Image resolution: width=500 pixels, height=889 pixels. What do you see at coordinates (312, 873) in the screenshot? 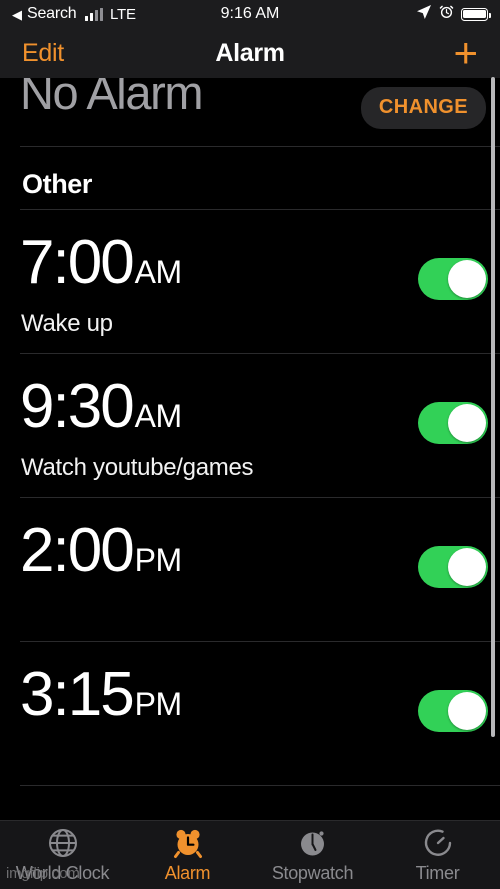
I see `tab-label: Stopwatch` at bounding box center [312, 873].